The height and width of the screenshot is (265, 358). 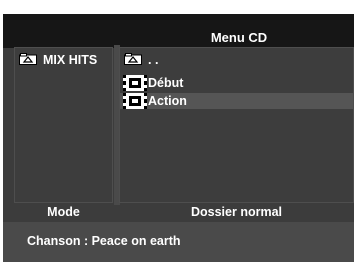 I want to click on folder-mode-indicator: Dossier normal, so click(x=236, y=212).